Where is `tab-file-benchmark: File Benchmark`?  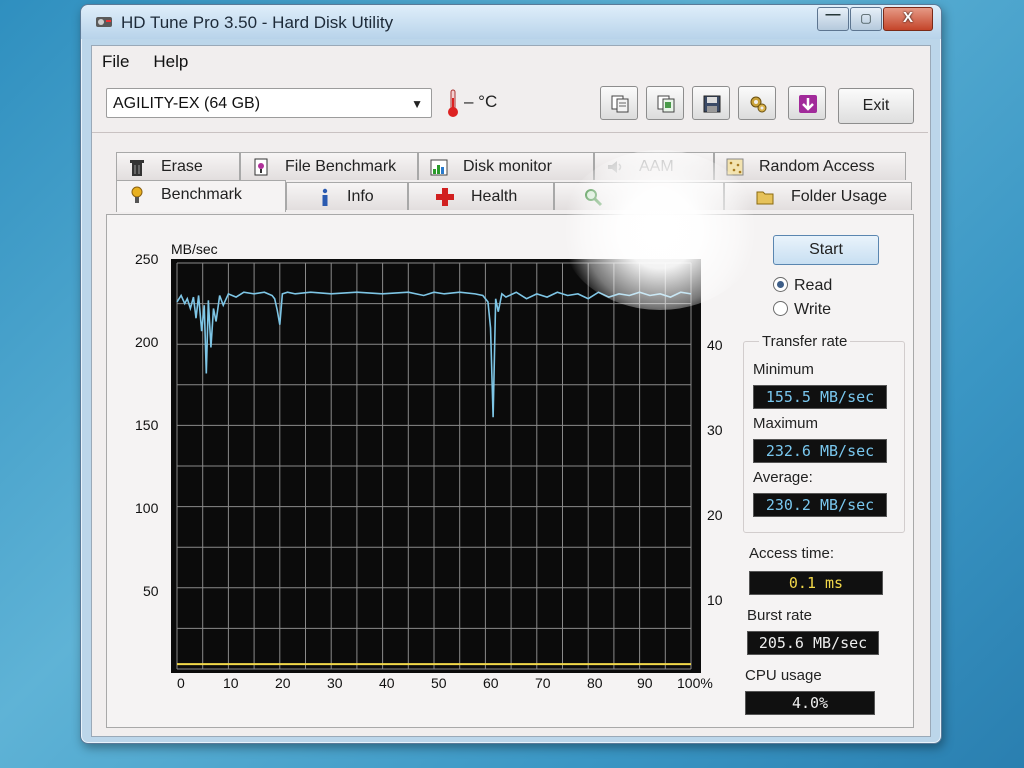
tab-file-benchmark: File Benchmark is located at coordinates (329, 166).